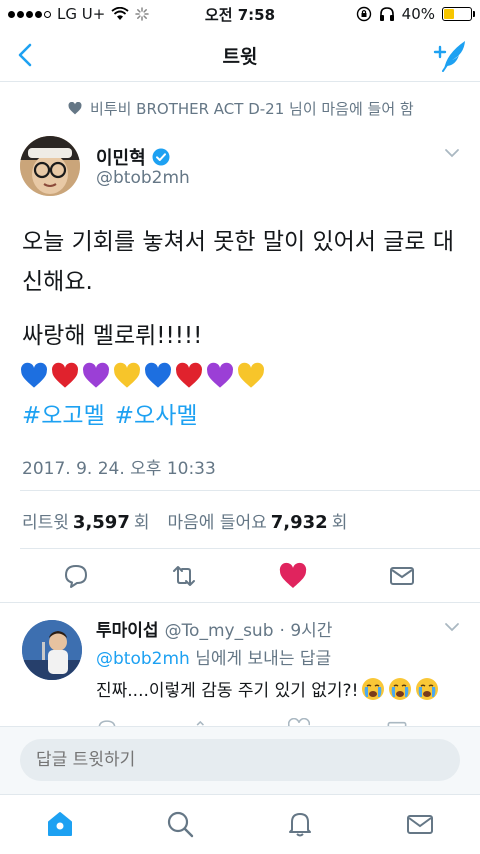 Image resolution: width=480 pixels, height=854 pixels. I want to click on tweet-stats: 리트윗 3,597 회 마음에 들어요 7,932 회, so click(184, 520).